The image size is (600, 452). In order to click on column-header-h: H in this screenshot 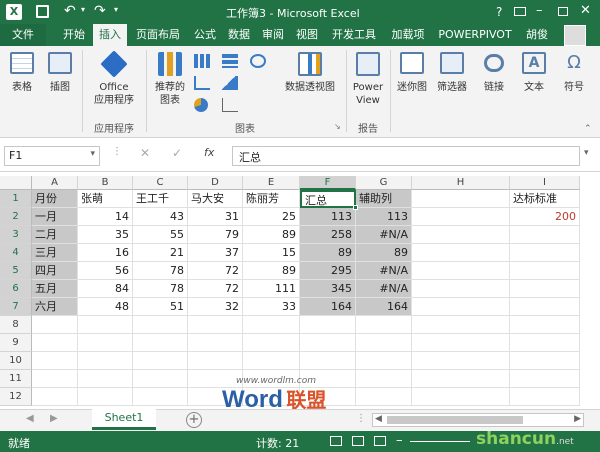, I will do `click(461, 183)`.